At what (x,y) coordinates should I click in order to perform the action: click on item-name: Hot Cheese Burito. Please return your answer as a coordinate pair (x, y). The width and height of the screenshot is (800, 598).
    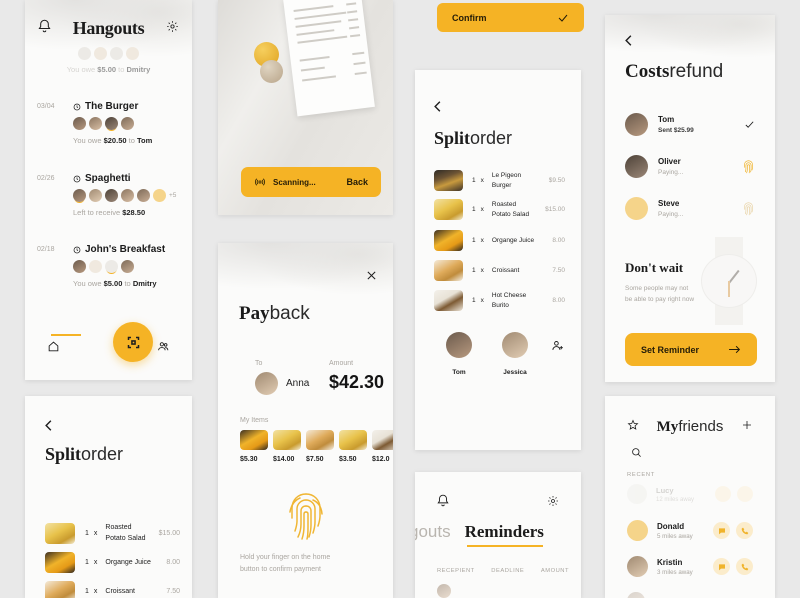
    Looking at the image, I should click on (509, 300).